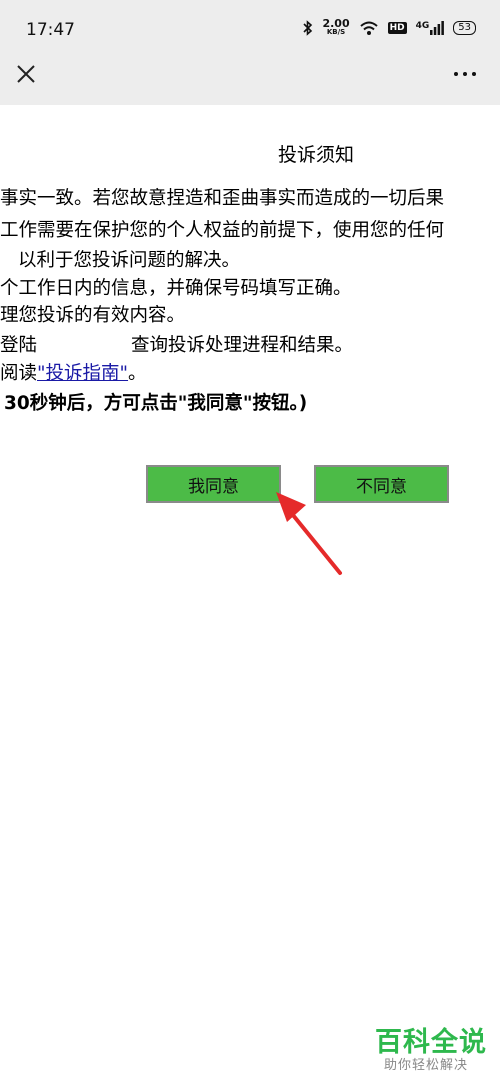 This screenshot has width=500, height=1084. I want to click on notice-line-2: 工作需要在保护您的个人权益的前提下，使用您的任何, so click(222, 230).